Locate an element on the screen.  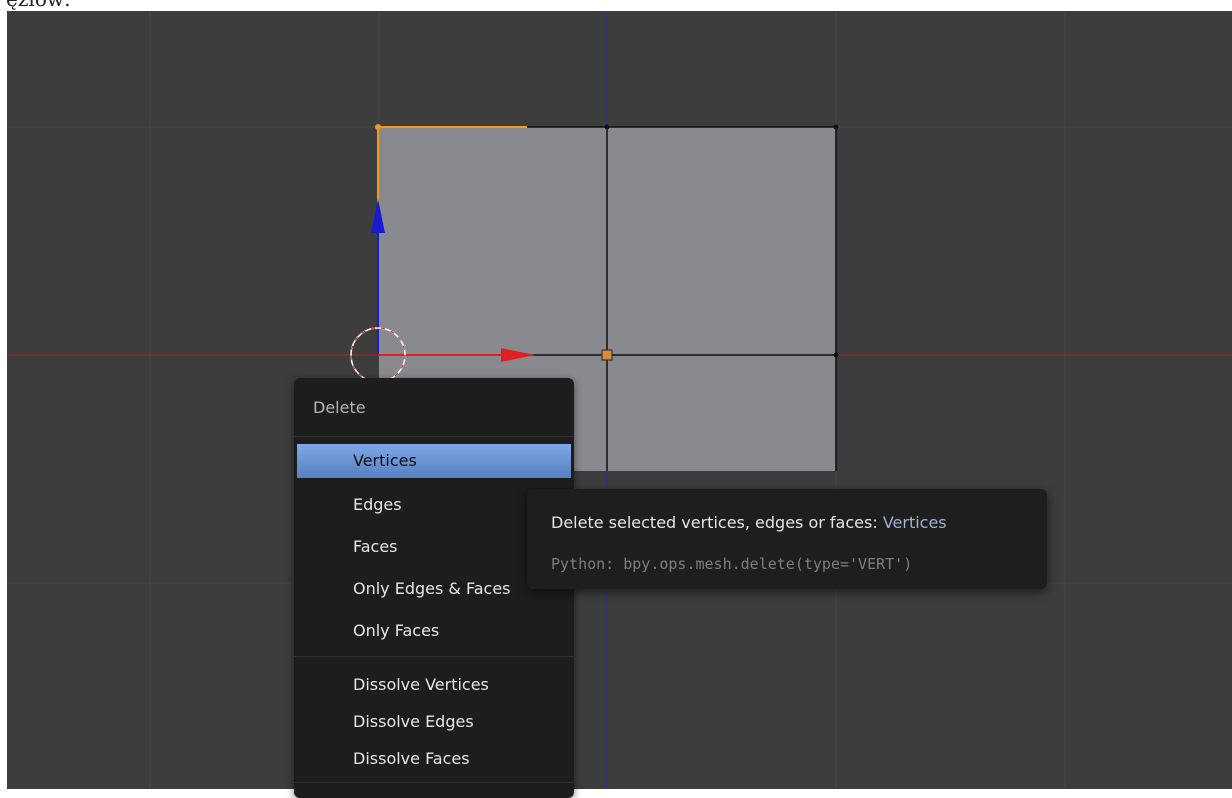
document-caption: ęzłów: is located at coordinates (38, 5).